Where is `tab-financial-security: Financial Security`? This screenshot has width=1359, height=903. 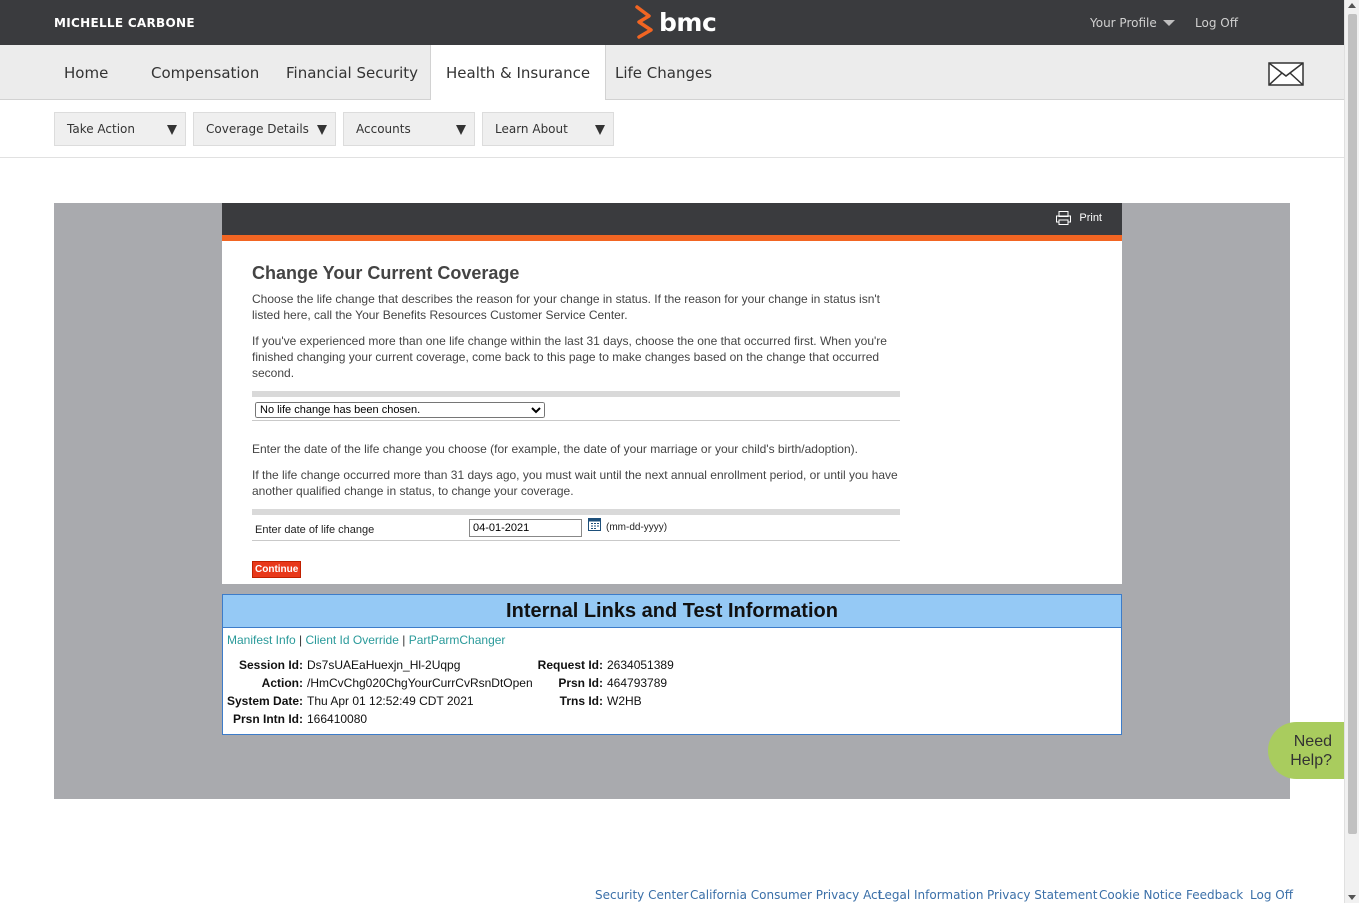
tab-financial-security: Financial Security is located at coordinates (352, 72).